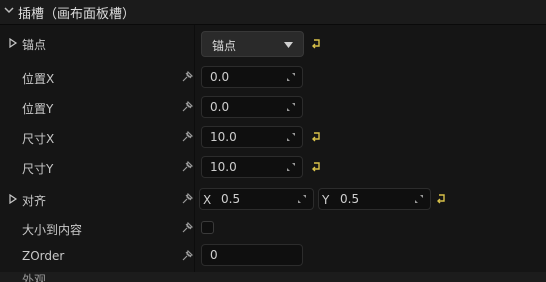 This screenshot has height=282, width=546. Describe the element at coordinates (43, 256) in the screenshot. I see `zorder-label: ZOrder` at that location.